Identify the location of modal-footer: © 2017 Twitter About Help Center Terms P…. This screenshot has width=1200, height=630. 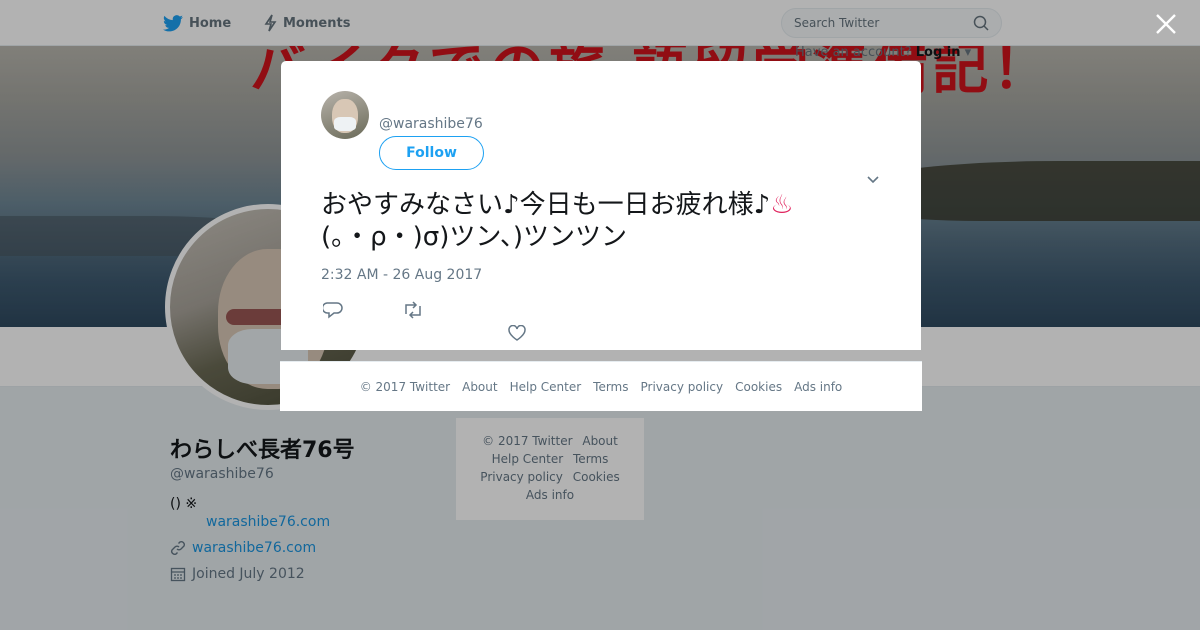
(601, 386).